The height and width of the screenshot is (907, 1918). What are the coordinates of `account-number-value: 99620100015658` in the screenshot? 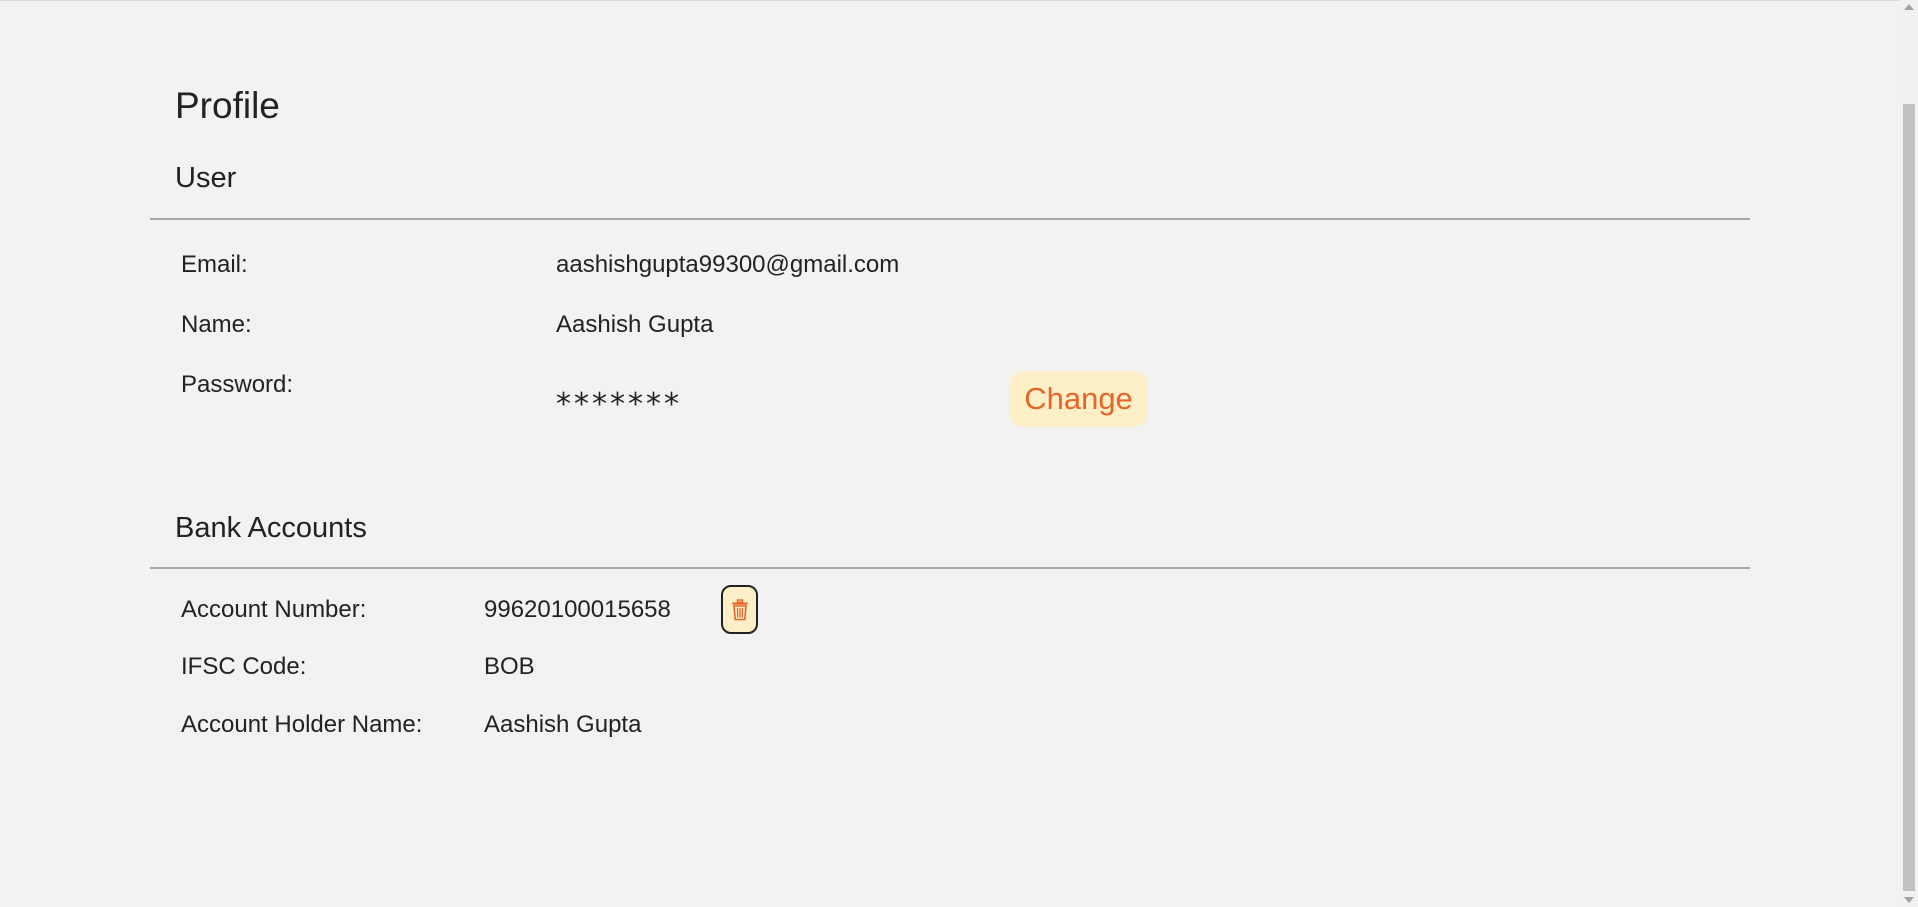 It's located at (577, 609).